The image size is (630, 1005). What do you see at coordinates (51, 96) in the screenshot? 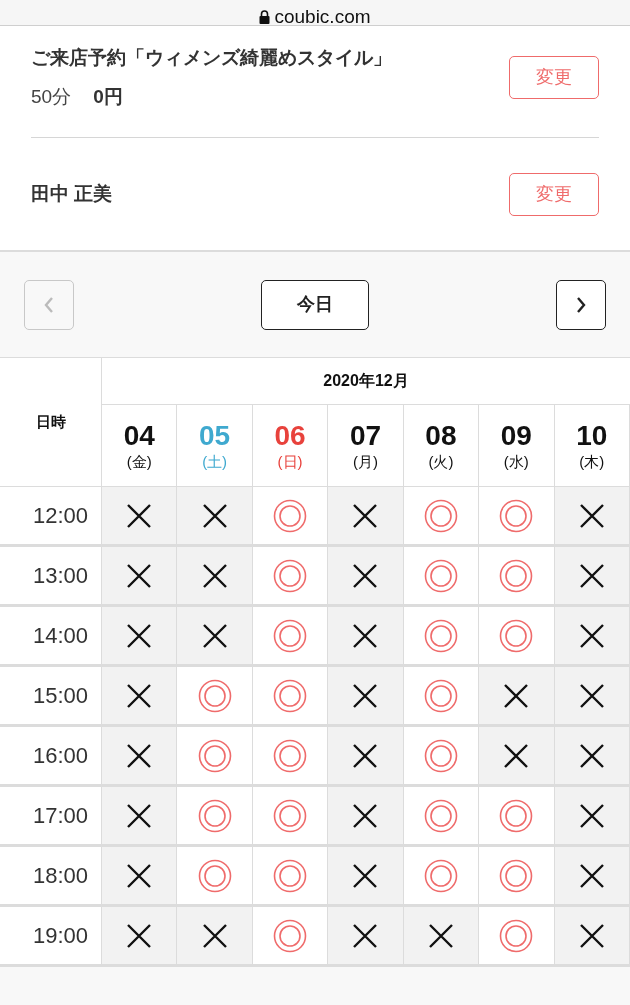
I see `duration-text: 50分` at bounding box center [51, 96].